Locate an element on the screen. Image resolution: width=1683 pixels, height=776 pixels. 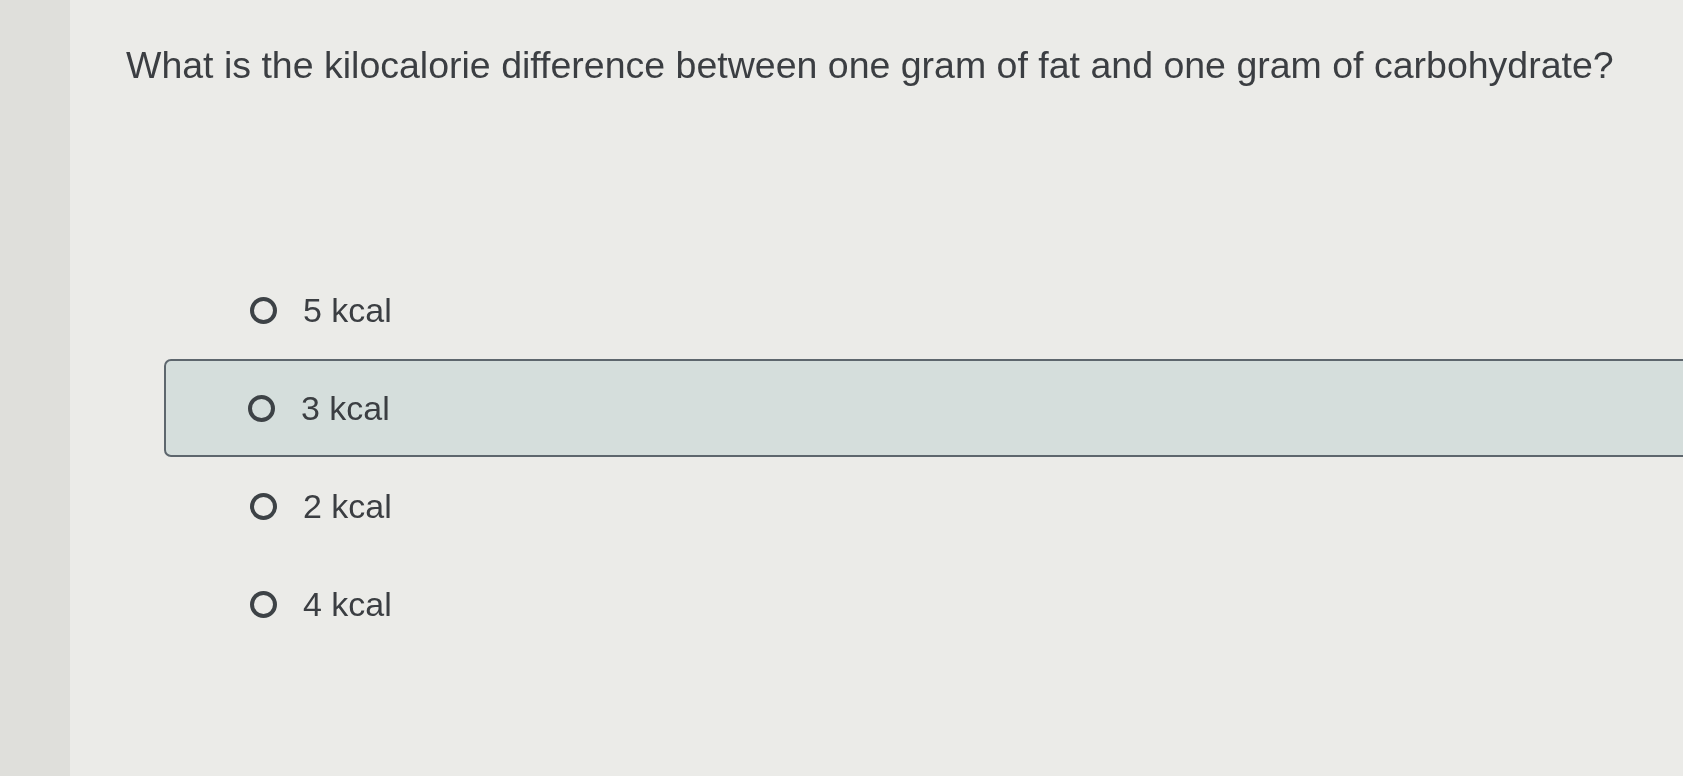
option-label: 5 kcal is located at coordinates (347, 310).